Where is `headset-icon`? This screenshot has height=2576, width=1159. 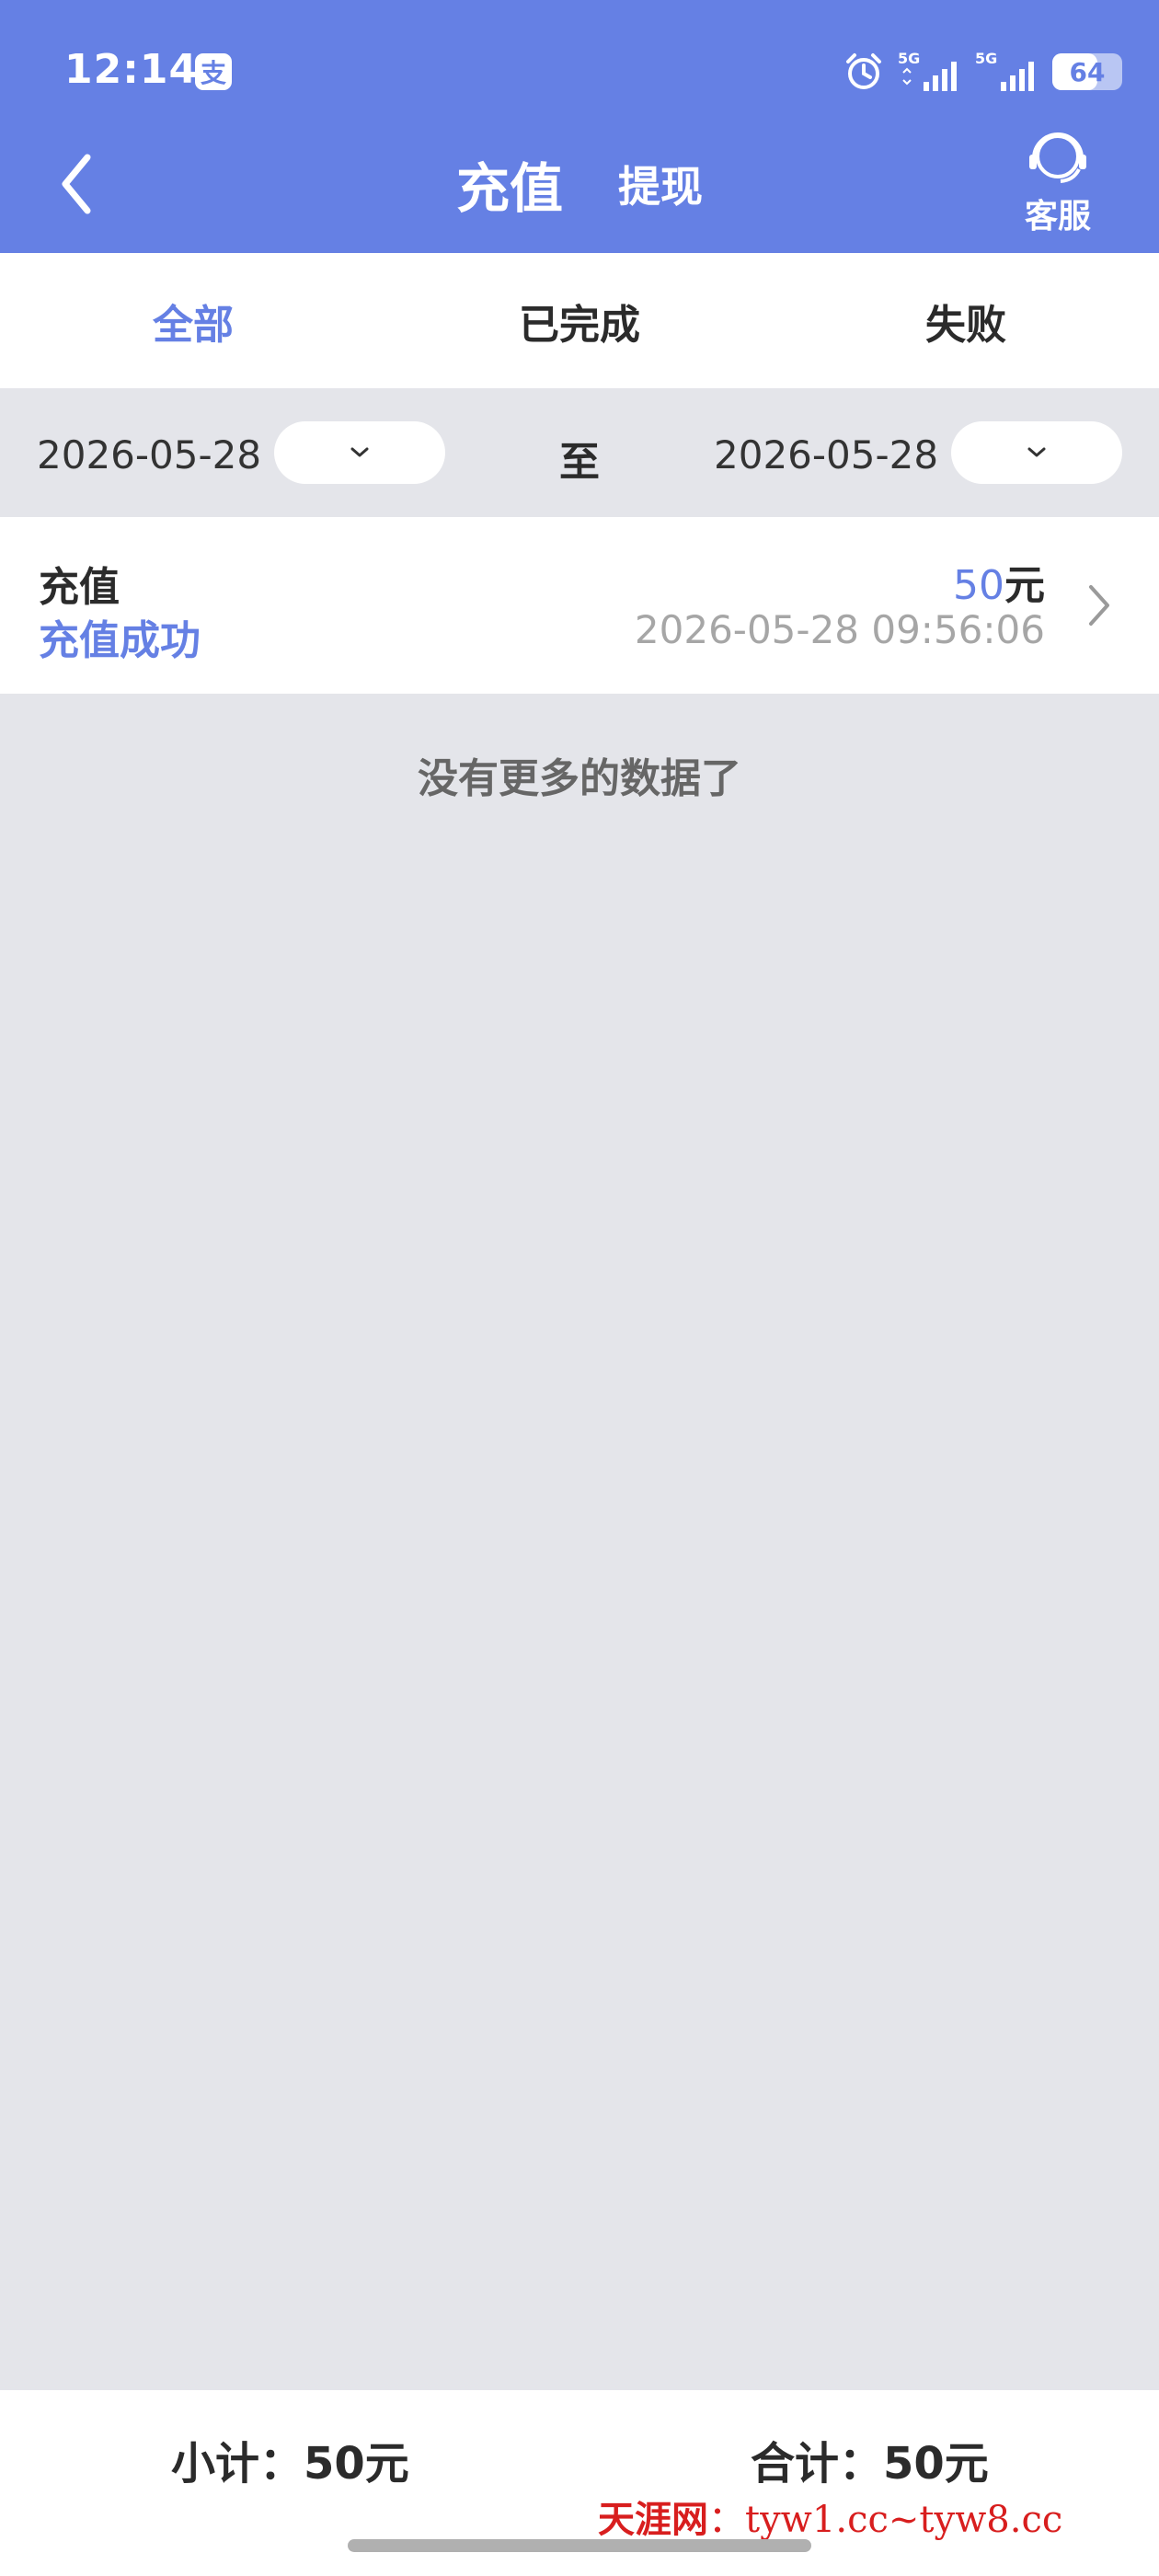 headset-icon is located at coordinates (1057, 157).